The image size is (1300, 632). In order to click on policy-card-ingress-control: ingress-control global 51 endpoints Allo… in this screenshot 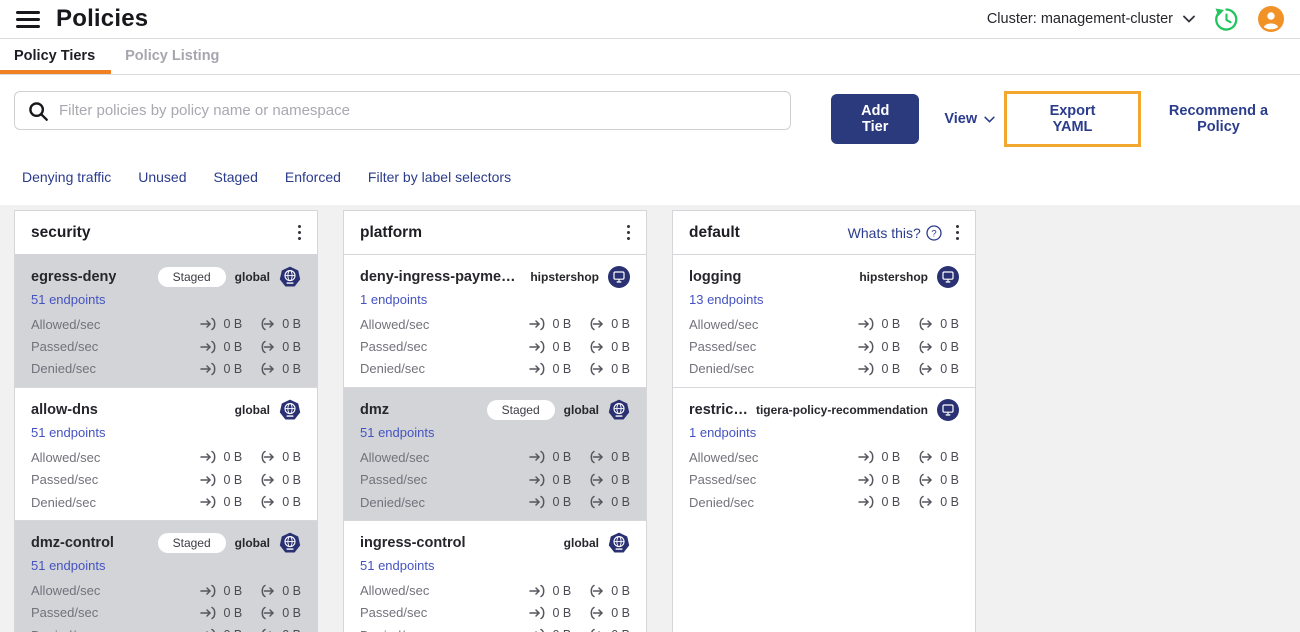, I will do `click(495, 576)`.